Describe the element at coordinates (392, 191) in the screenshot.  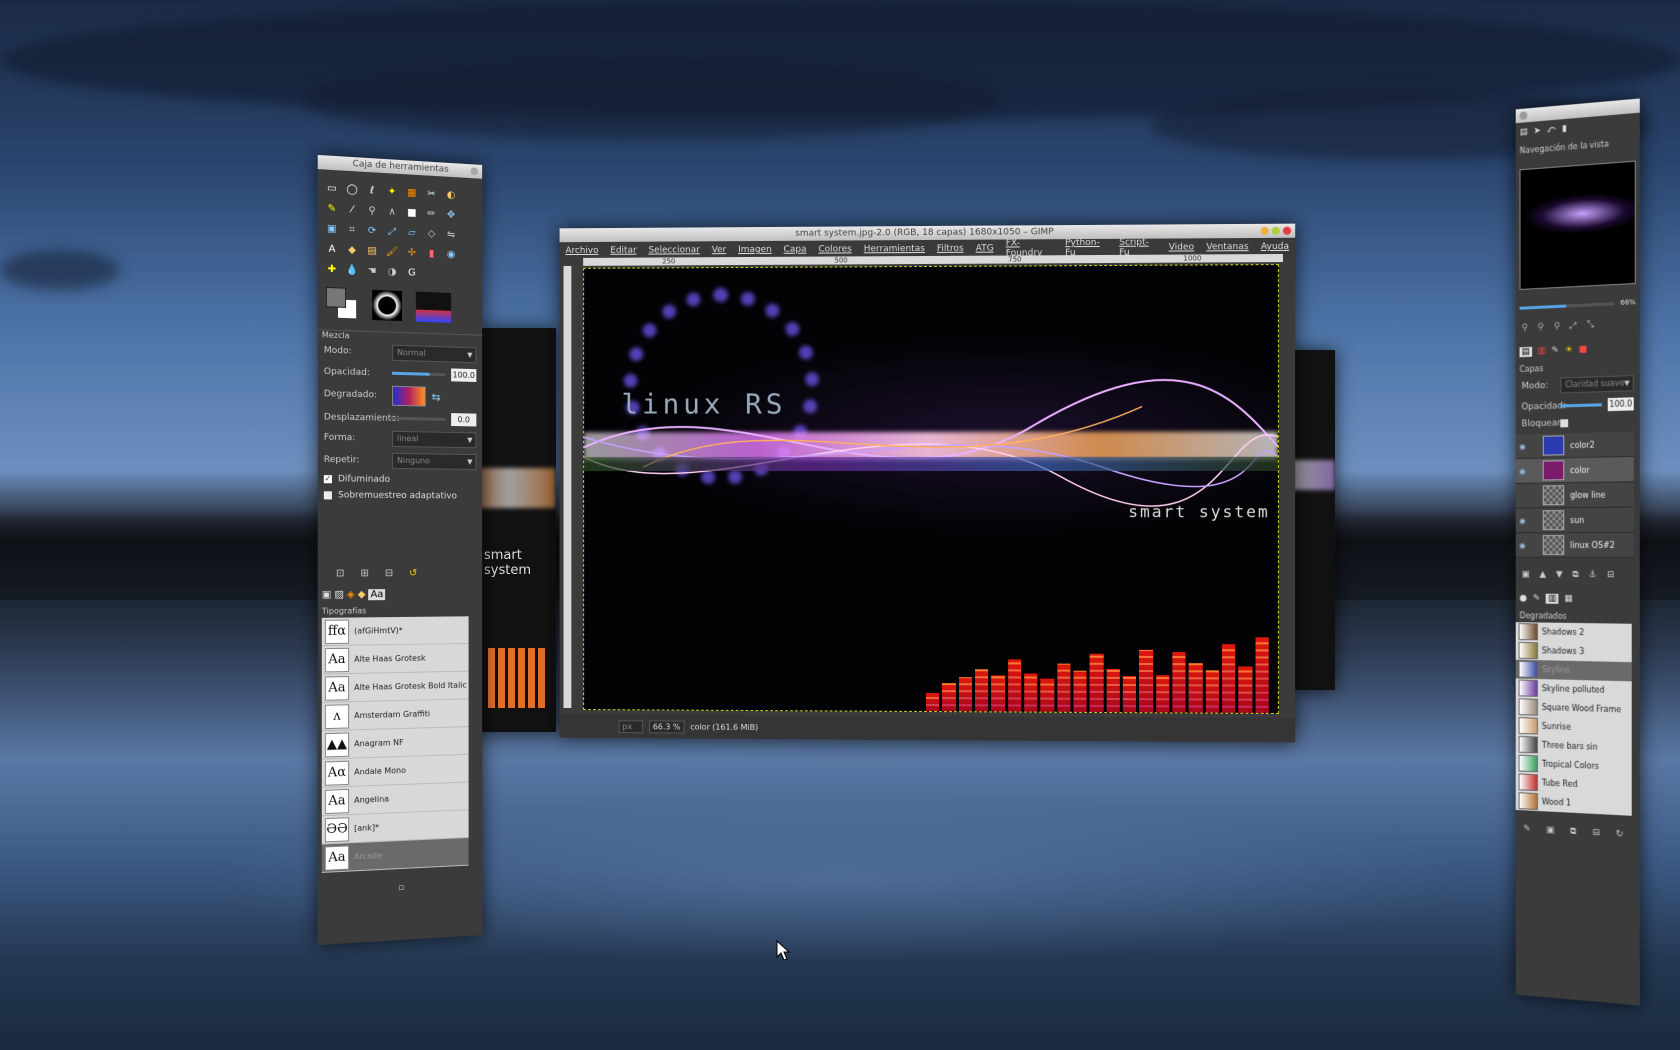
I see `fuzzy-select-icon: ✦` at that location.